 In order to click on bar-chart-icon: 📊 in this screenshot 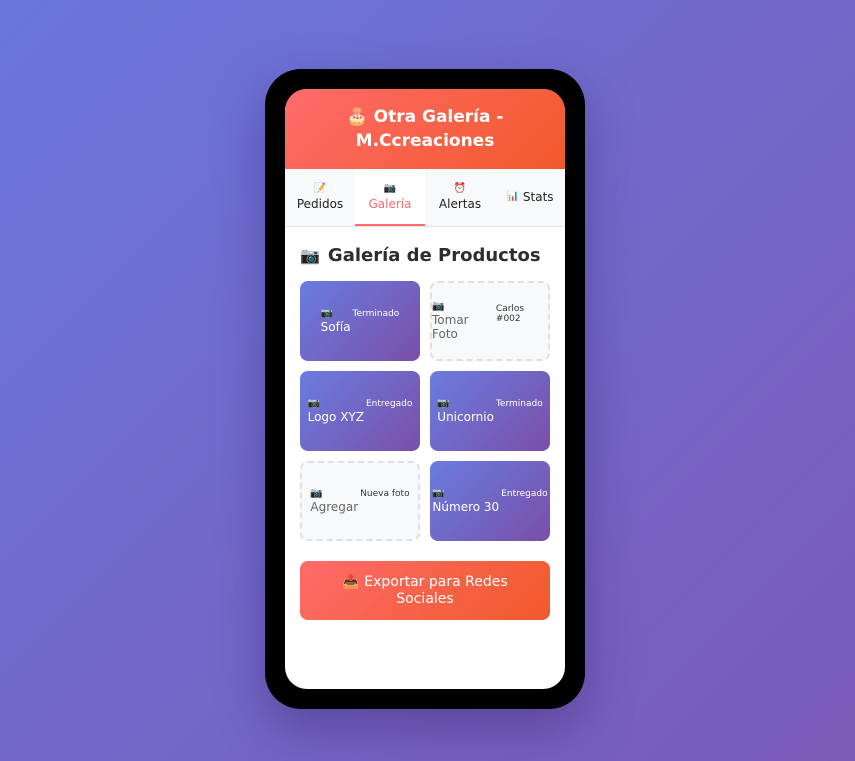, I will do `click(512, 196)`.